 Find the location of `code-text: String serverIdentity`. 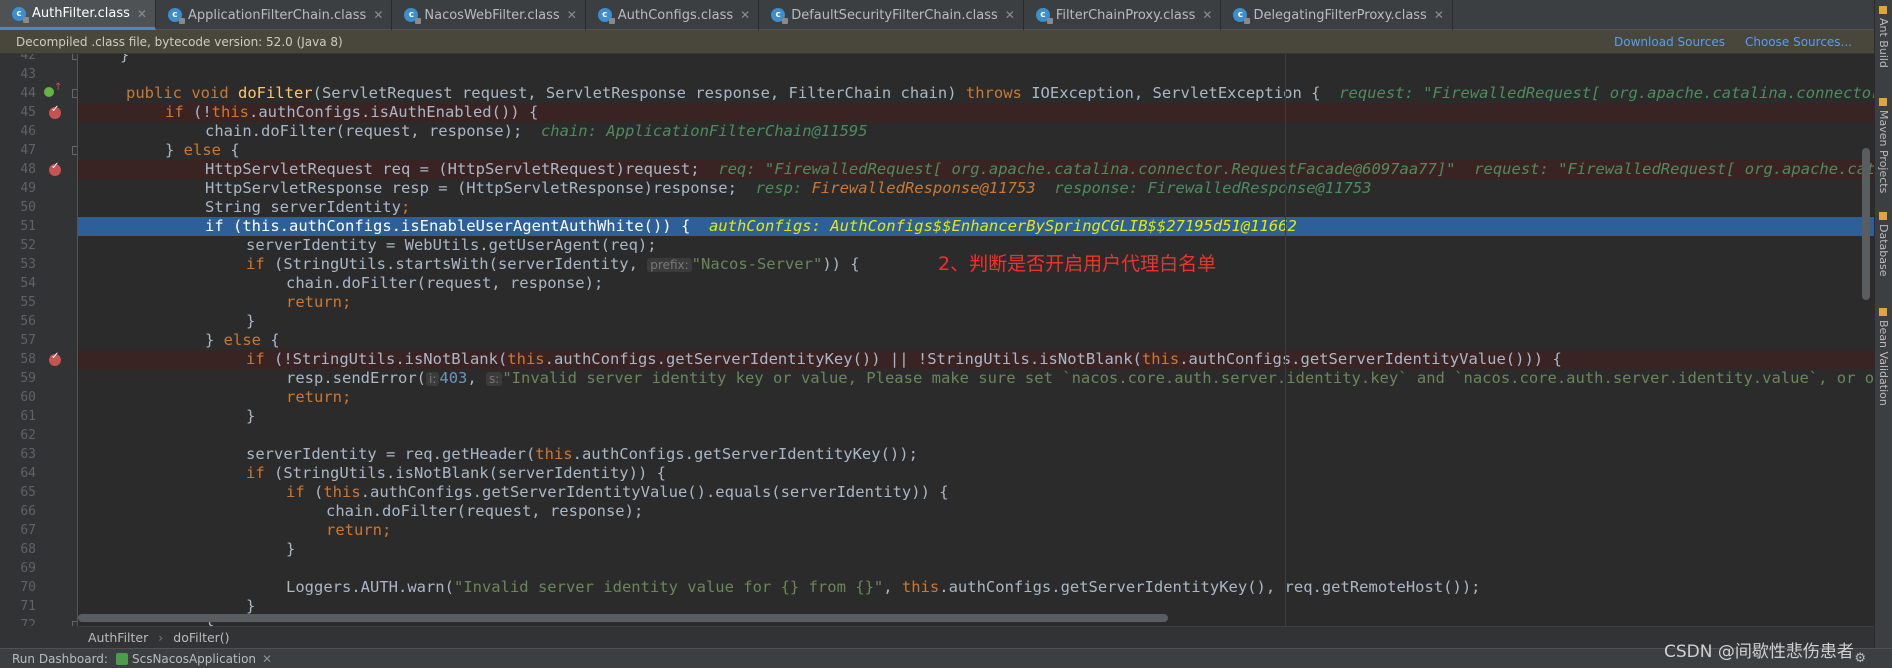

code-text: String serverIdentity is located at coordinates (303, 207).